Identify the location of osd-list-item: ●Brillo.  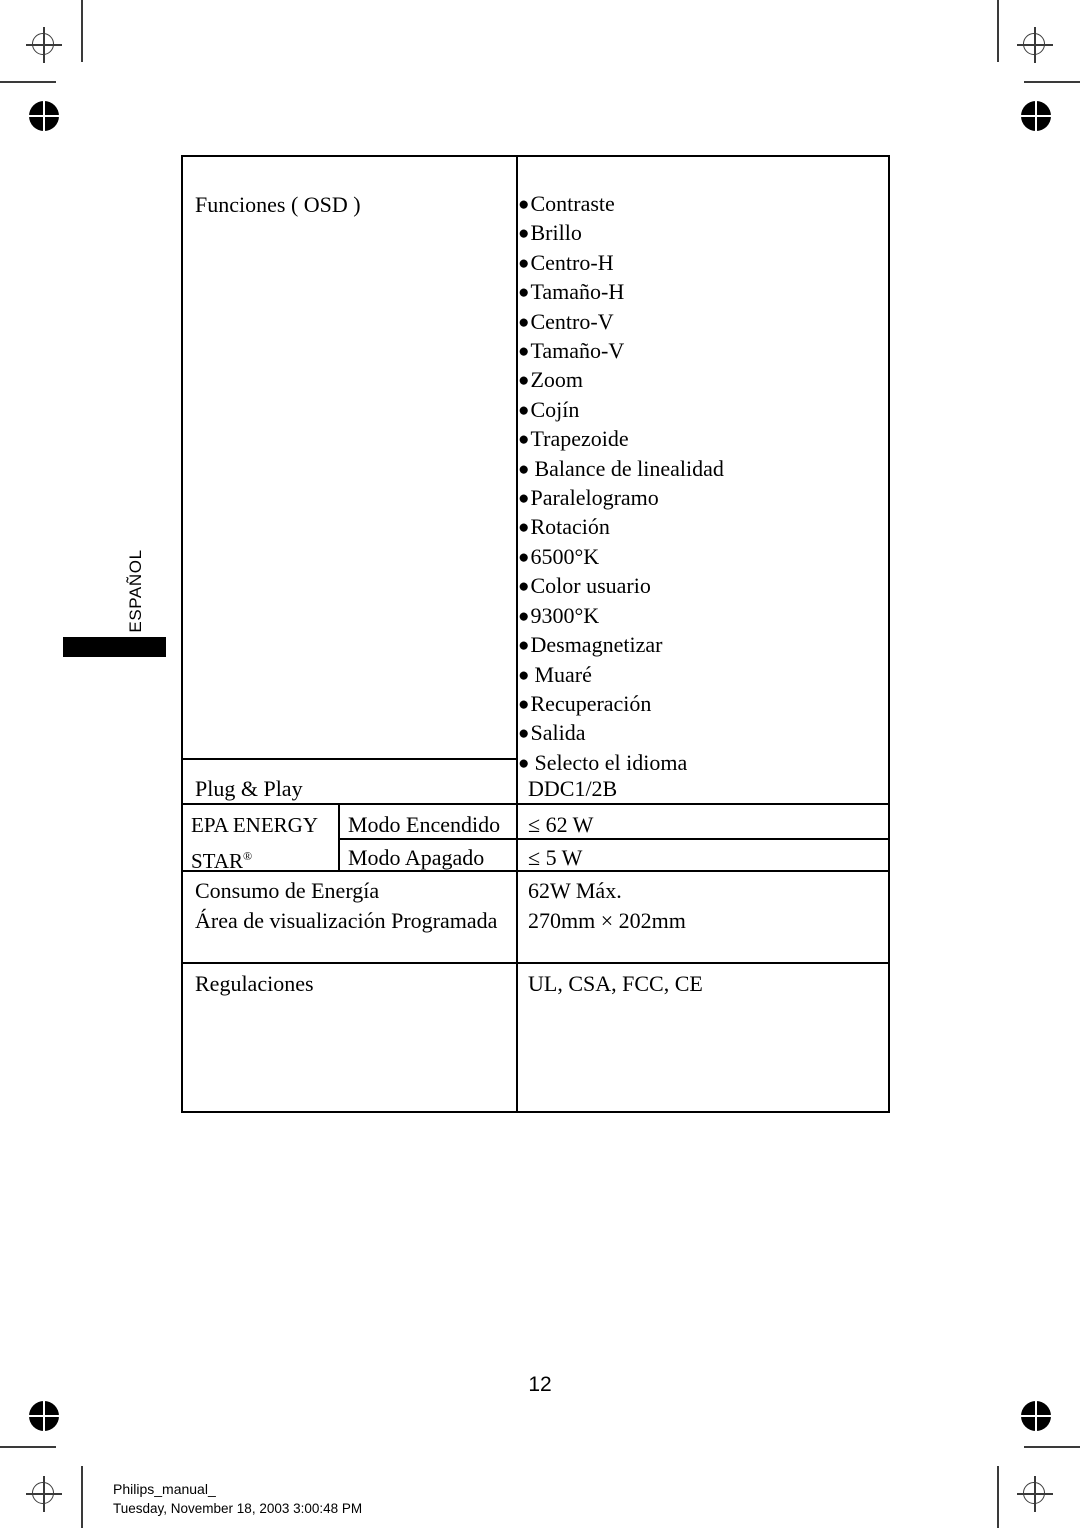
(703, 232).